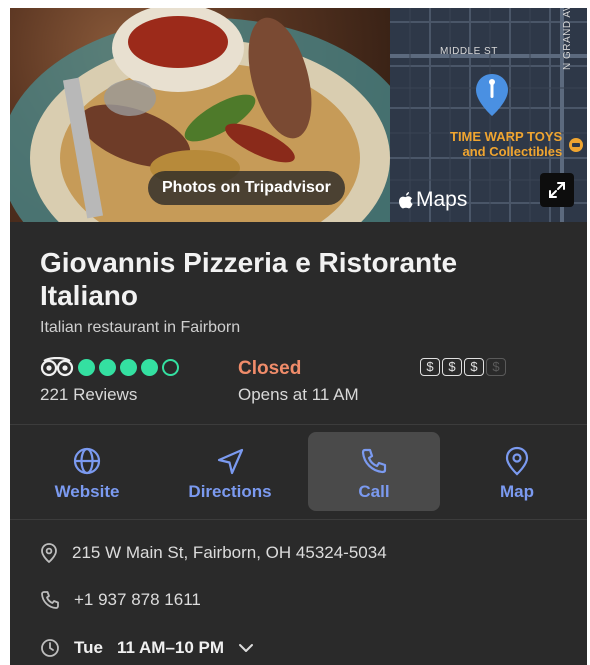 This screenshot has height=665, width=590. What do you see at coordinates (140, 327) in the screenshot?
I see `business-category: Italian restaurant in Fairborn` at bounding box center [140, 327].